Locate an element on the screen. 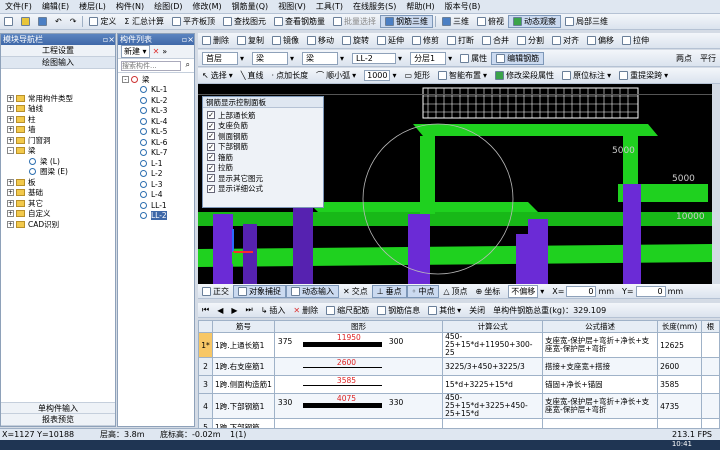 Image resolution: width=720 pixels, height=450 pixels. menu-item: 工具(T) is located at coordinates (329, 6).